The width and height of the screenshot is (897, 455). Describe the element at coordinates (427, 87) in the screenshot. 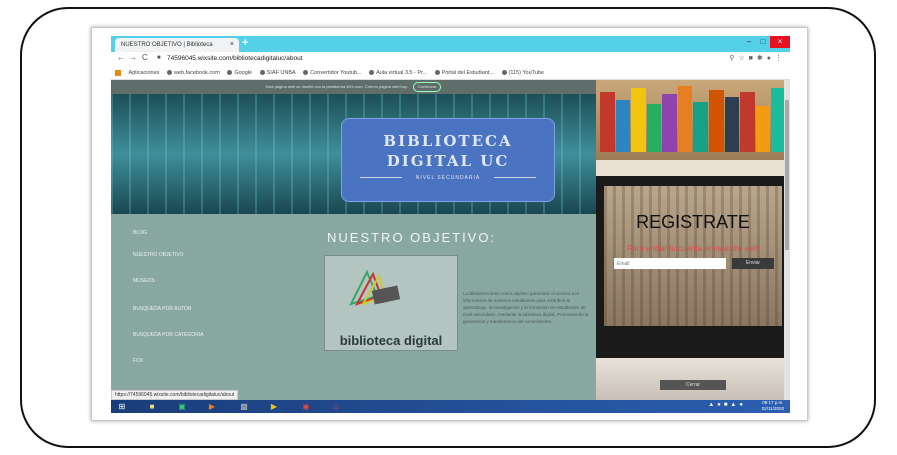

I see `wix-start-button: Comenzar` at that location.